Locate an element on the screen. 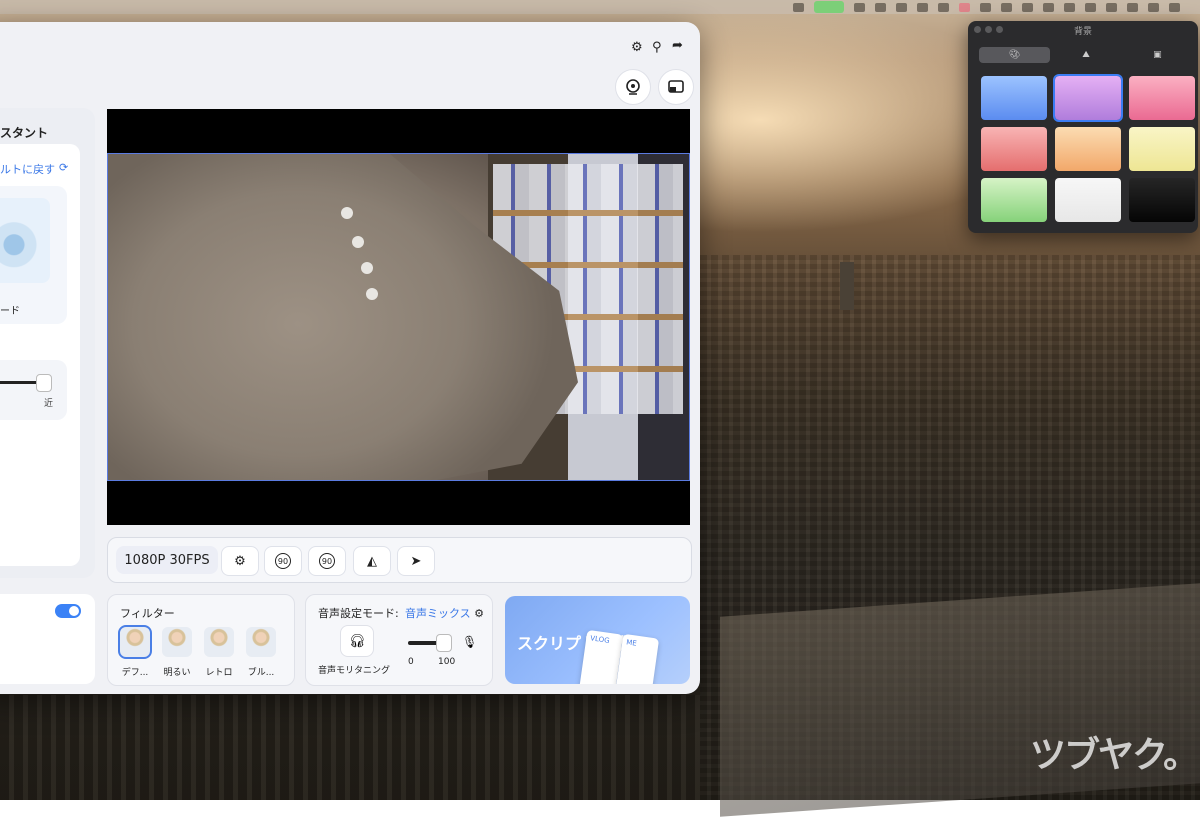 Image resolution: width=1200 pixels, height=817 pixels. river is located at coordinates (960, 700).